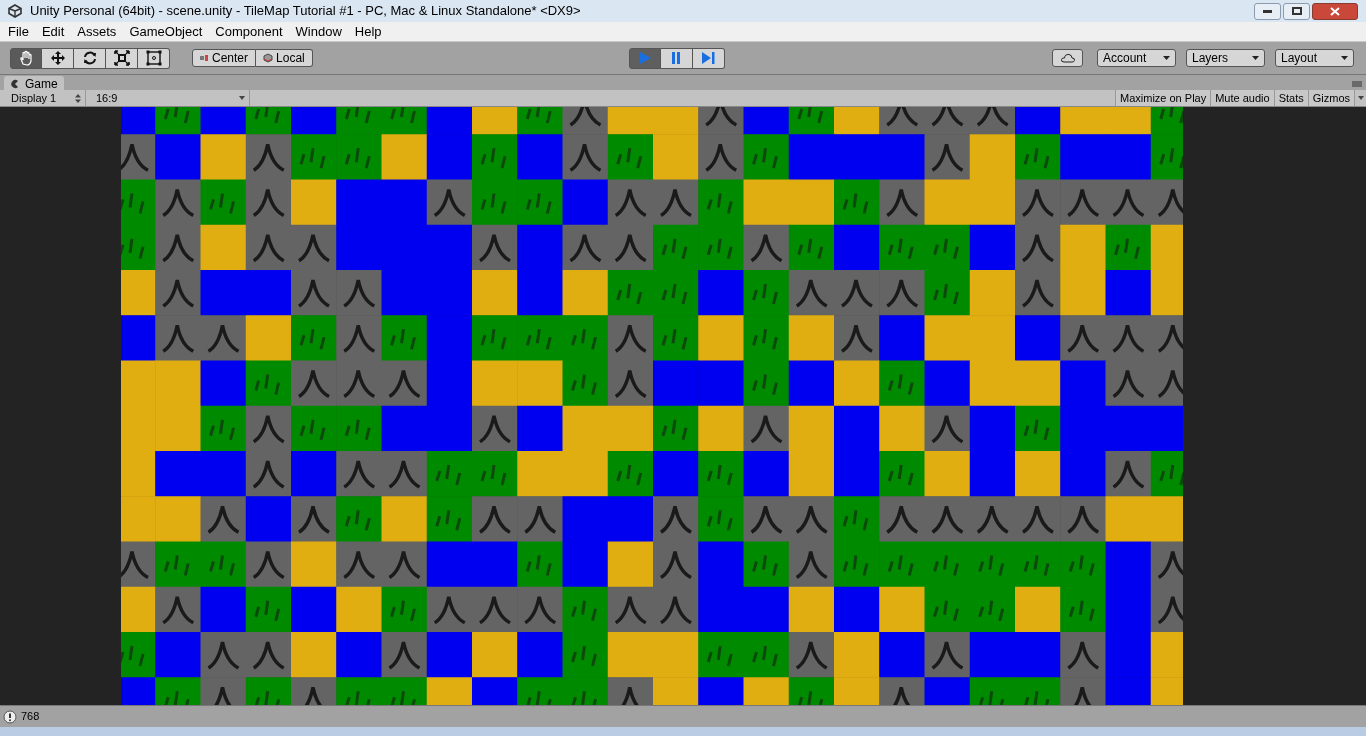  I want to click on game-tab-icon, so click(15, 83).